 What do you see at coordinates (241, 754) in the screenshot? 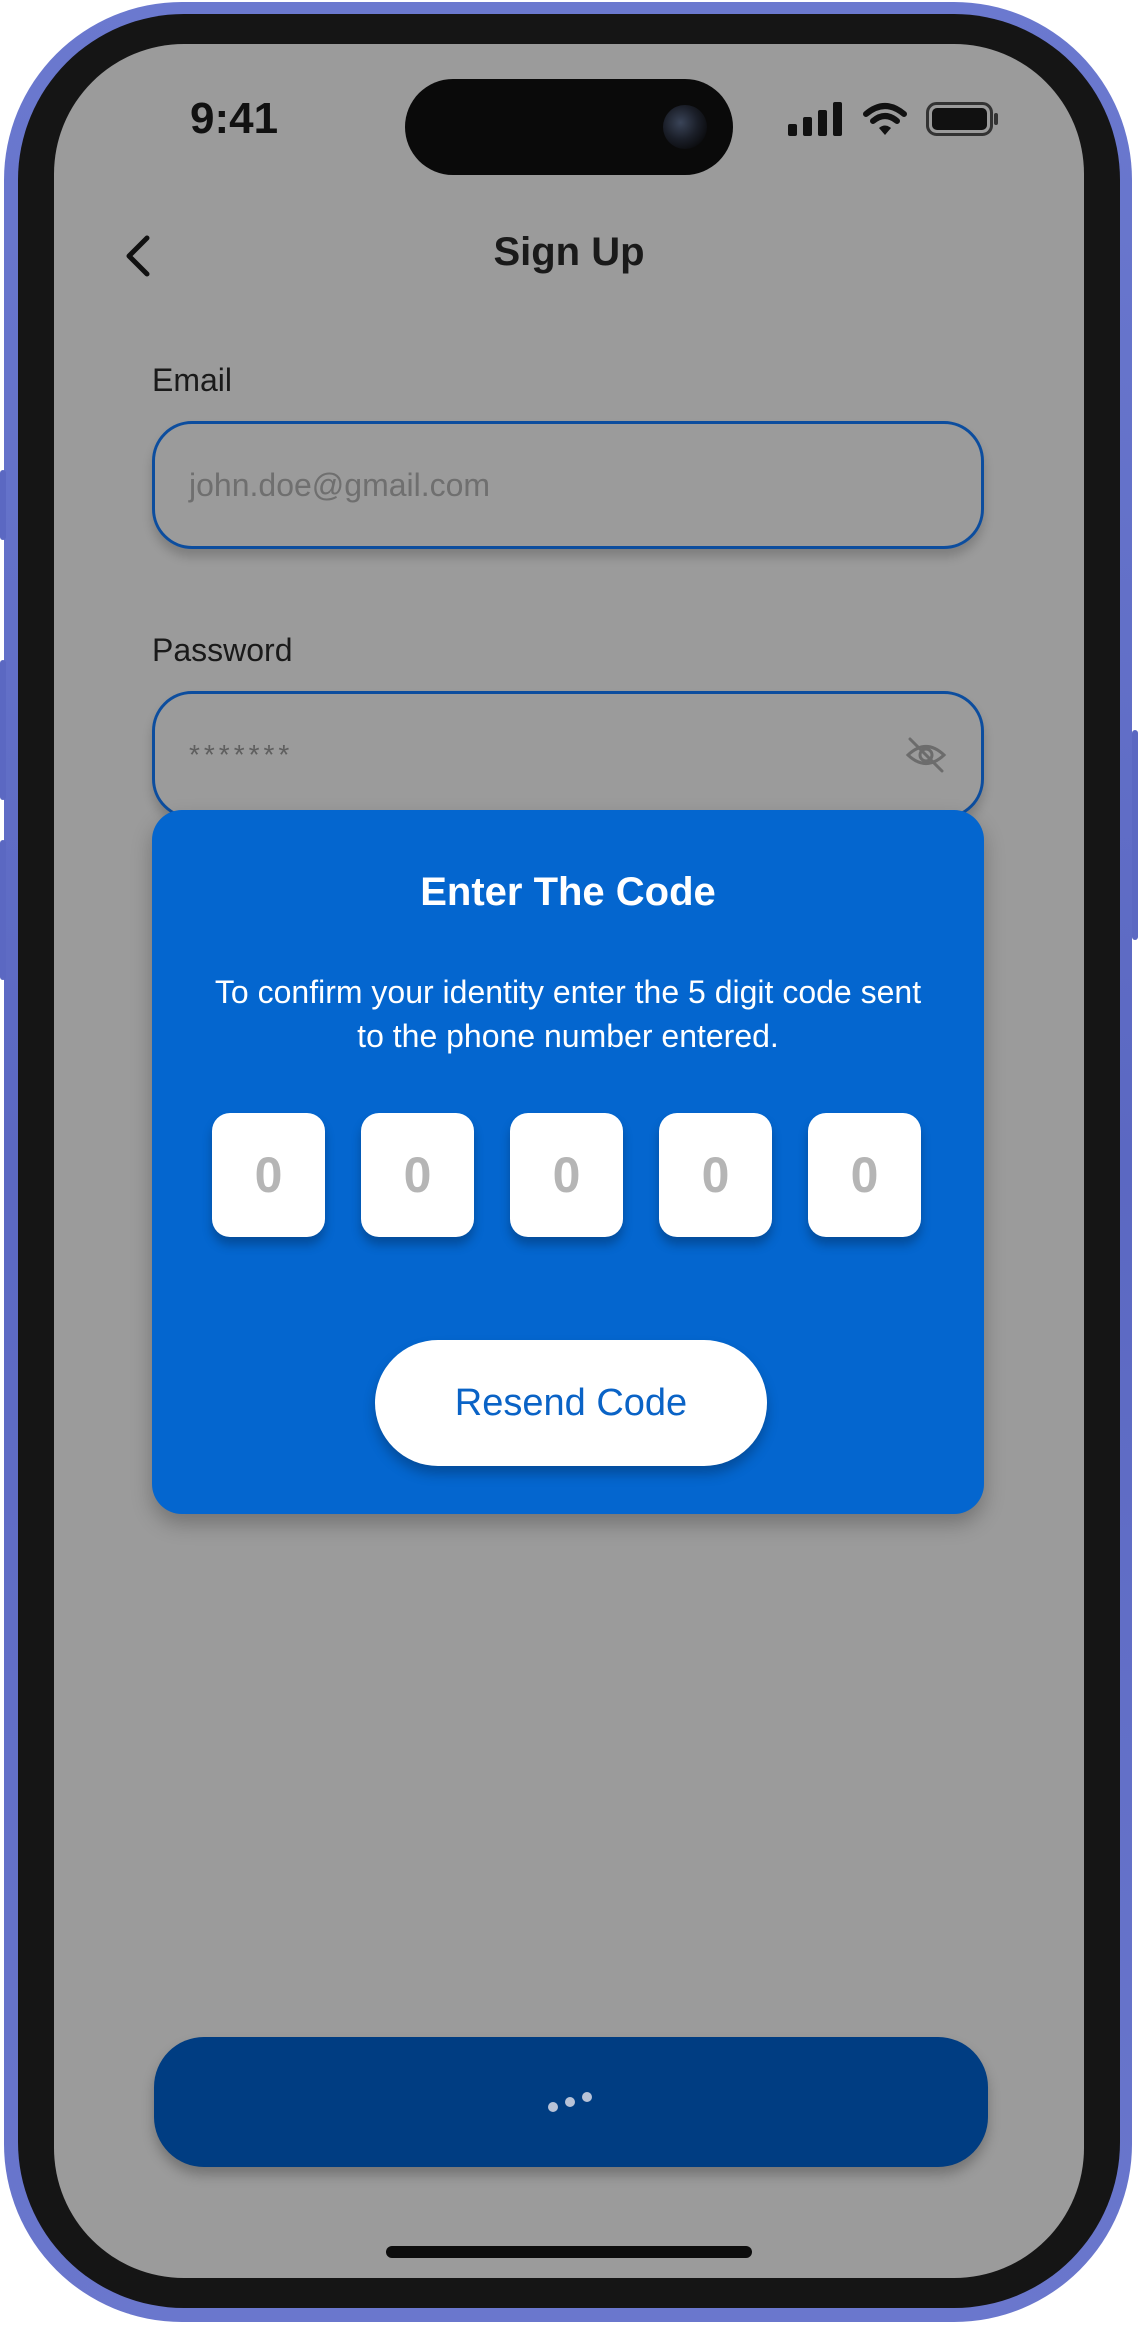
I see `password-value: *******` at bounding box center [241, 754].